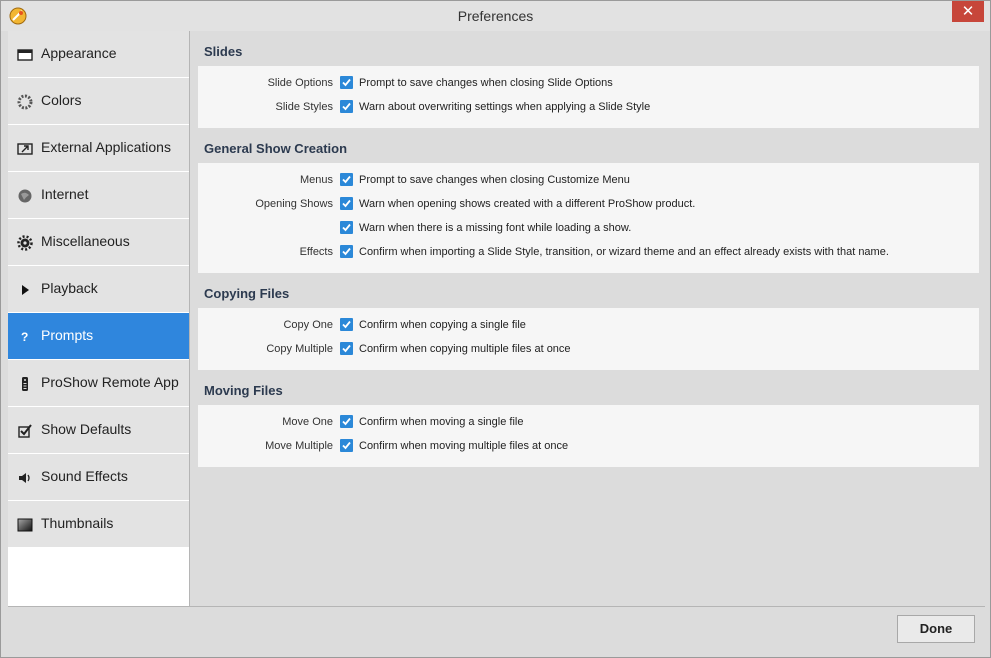 The image size is (991, 658). What do you see at coordinates (304, 107) in the screenshot?
I see `option-label: Slide Styles` at bounding box center [304, 107].